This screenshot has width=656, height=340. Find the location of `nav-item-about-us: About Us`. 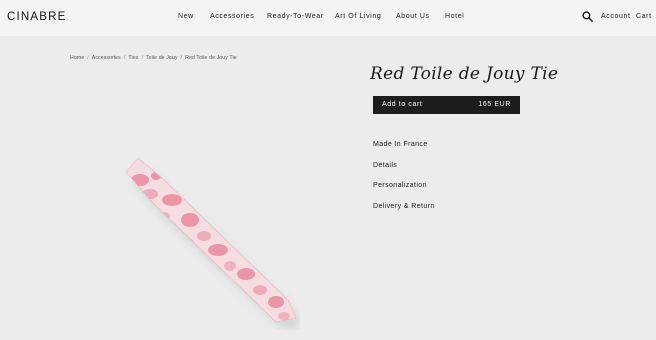

nav-item-about-us: About Us is located at coordinates (413, 16).